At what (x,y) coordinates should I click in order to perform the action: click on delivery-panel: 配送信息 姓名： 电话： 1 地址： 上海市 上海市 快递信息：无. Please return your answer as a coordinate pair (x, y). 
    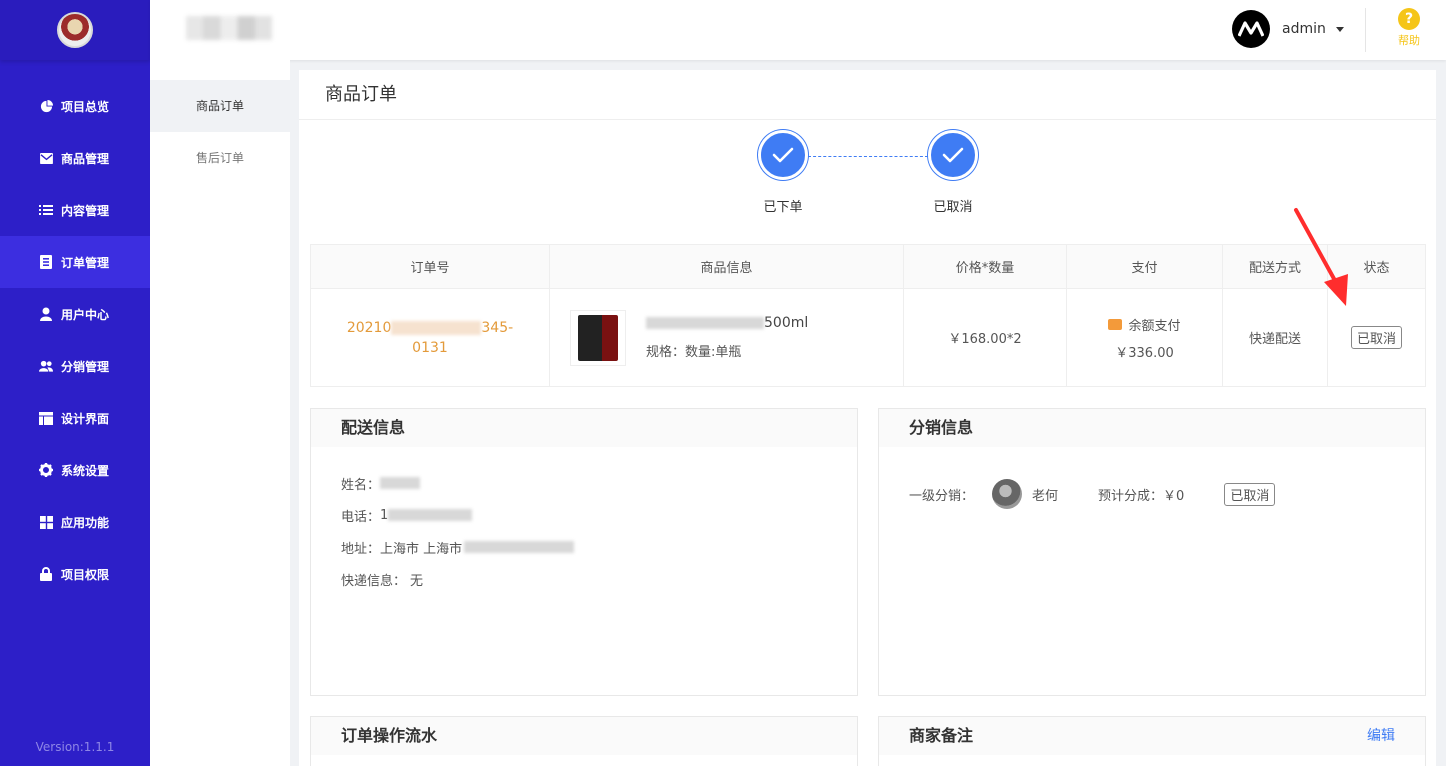
    Looking at the image, I should click on (584, 552).